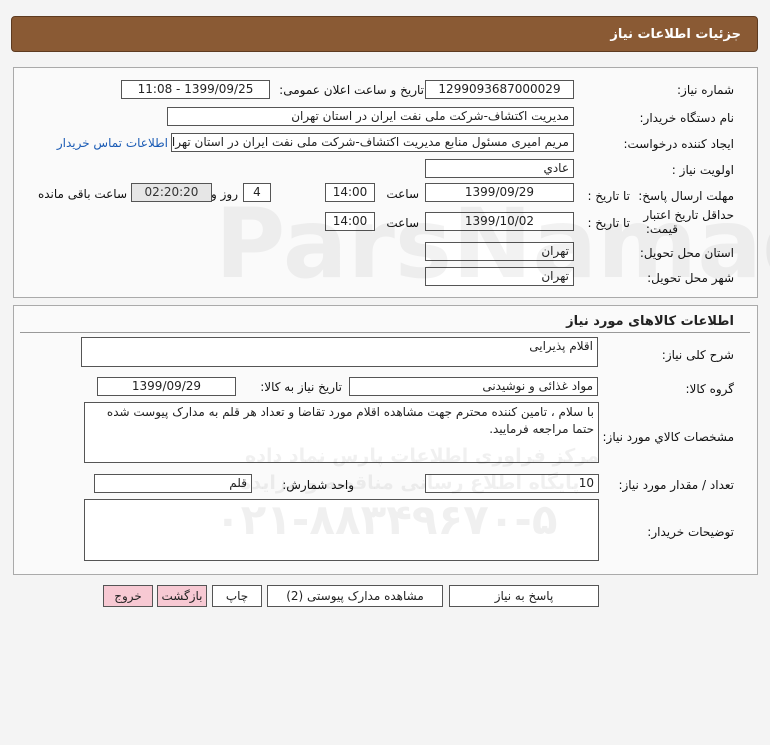  I want to click on page-title: جزئیات اطلاعات نیاز, so click(675, 34).